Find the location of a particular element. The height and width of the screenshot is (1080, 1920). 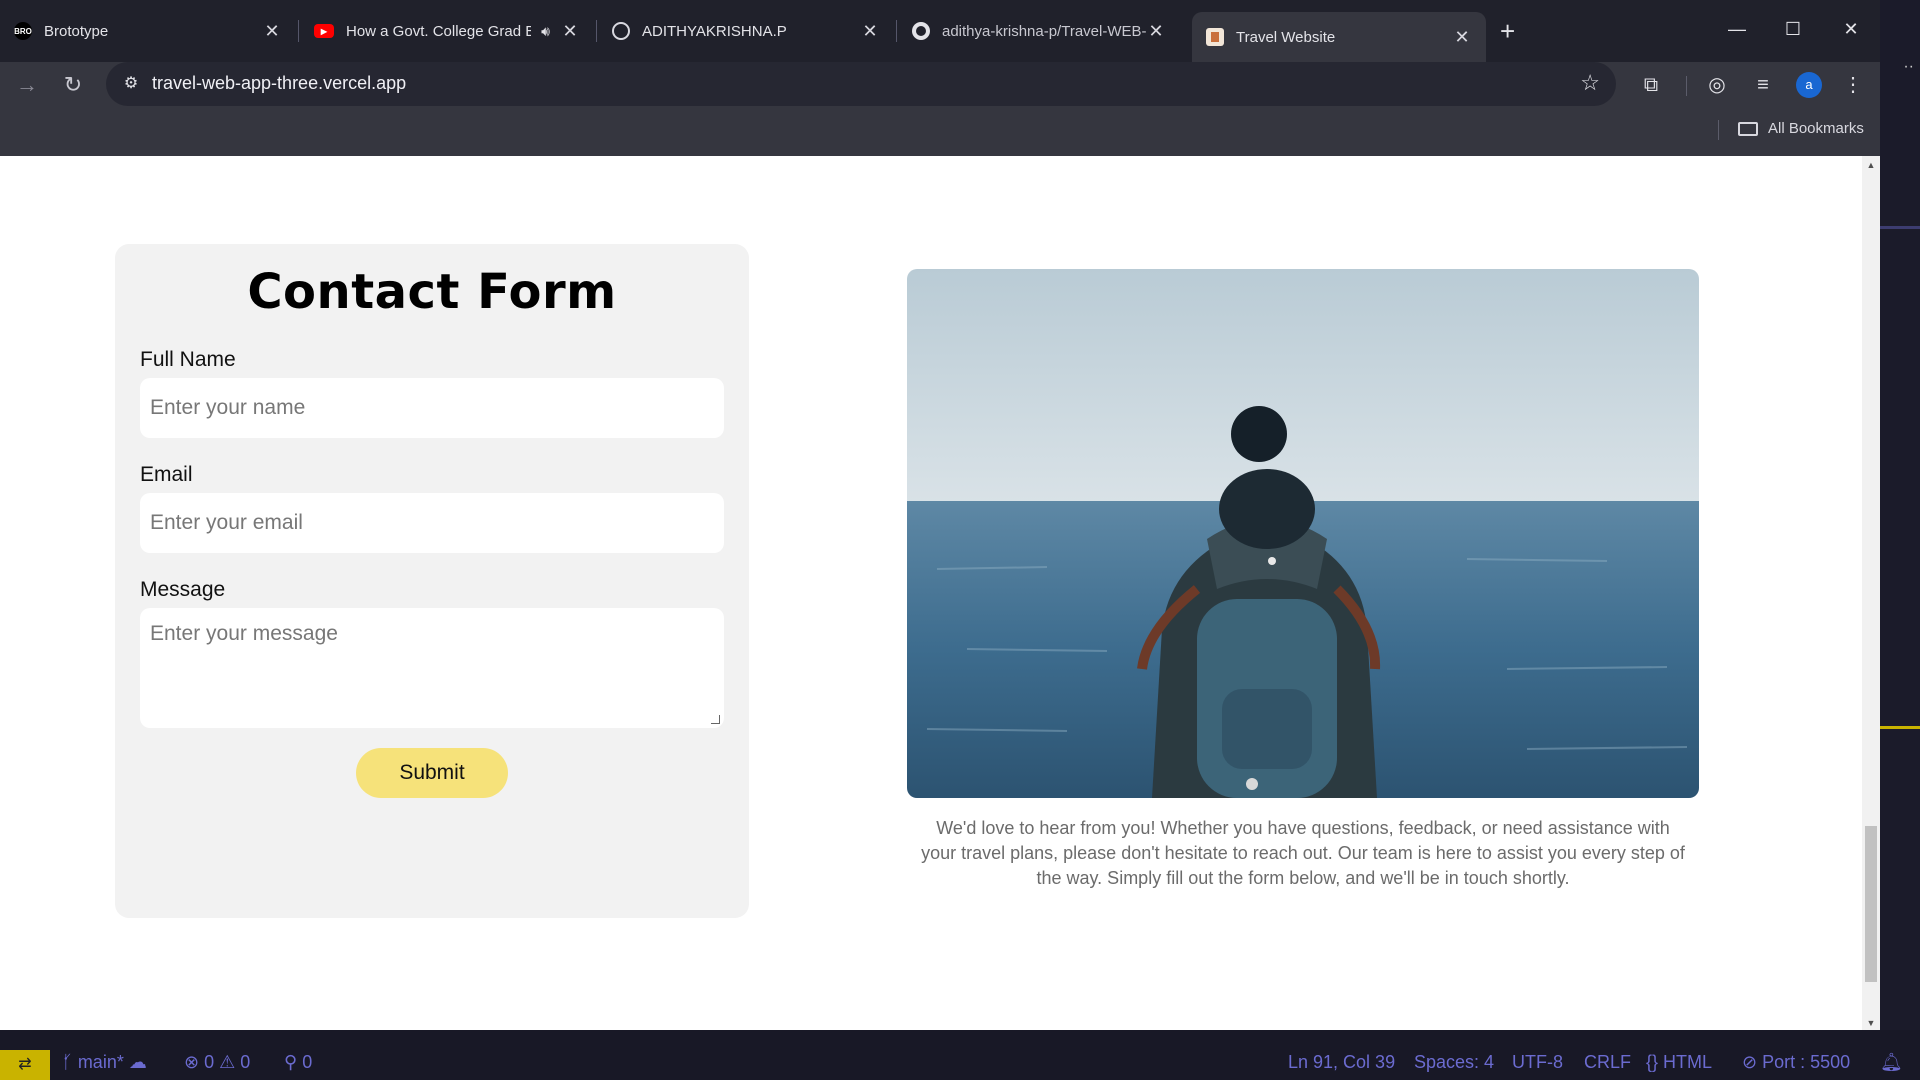

language-mode: {} HTML is located at coordinates (1679, 1062).